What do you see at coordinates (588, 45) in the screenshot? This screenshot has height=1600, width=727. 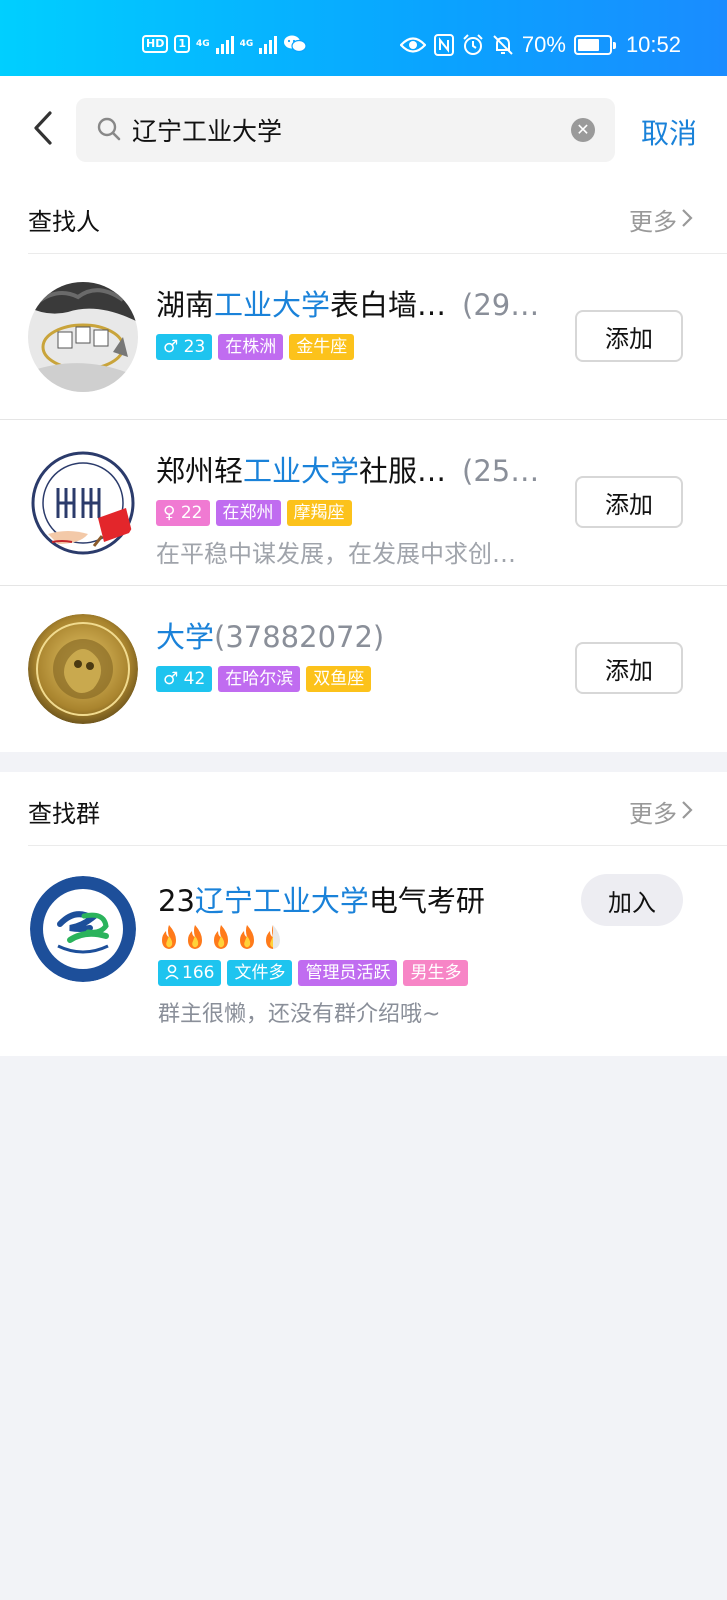 I see `battery-fill` at bounding box center [588, 45].